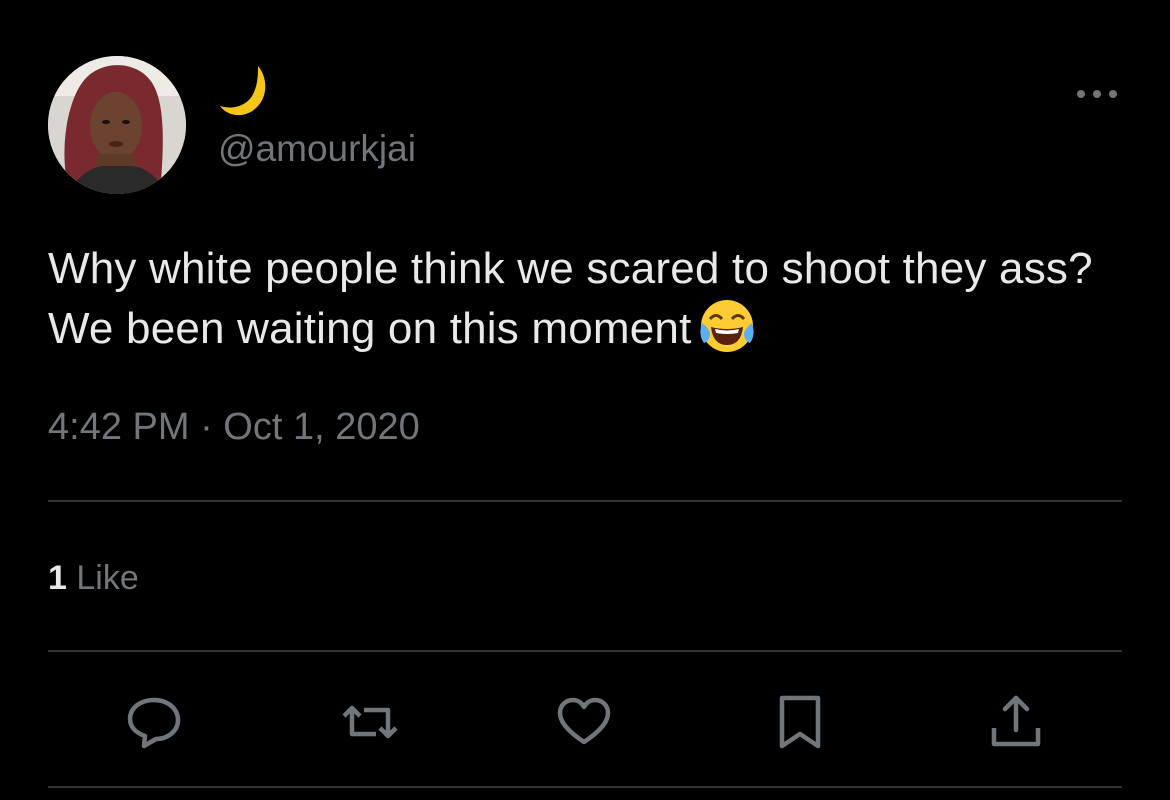 This screenshot has height=800, width=1170. I want to click on share-button, so click(1016, 722).